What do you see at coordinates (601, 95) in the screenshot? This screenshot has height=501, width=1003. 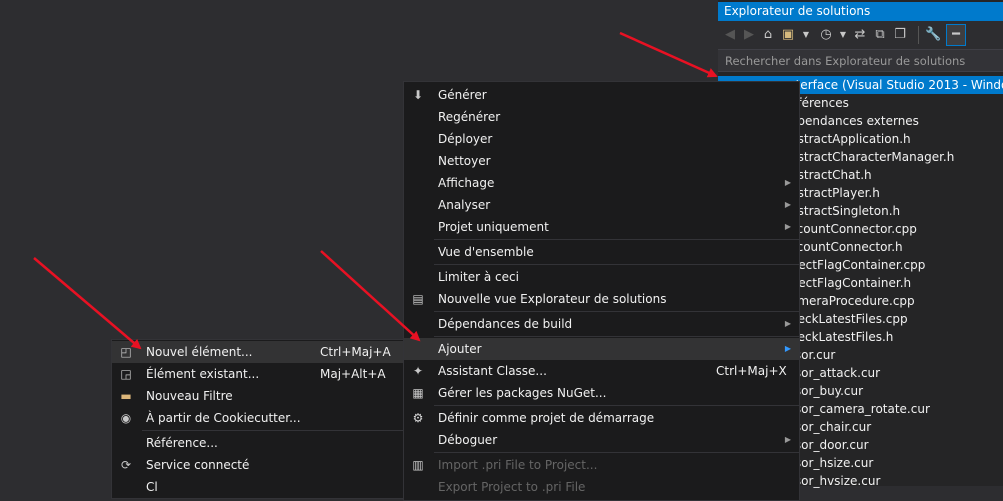 I see `context-menu-item-g-n-rer: ⬇ Générer` at bounding box center [601, 95].